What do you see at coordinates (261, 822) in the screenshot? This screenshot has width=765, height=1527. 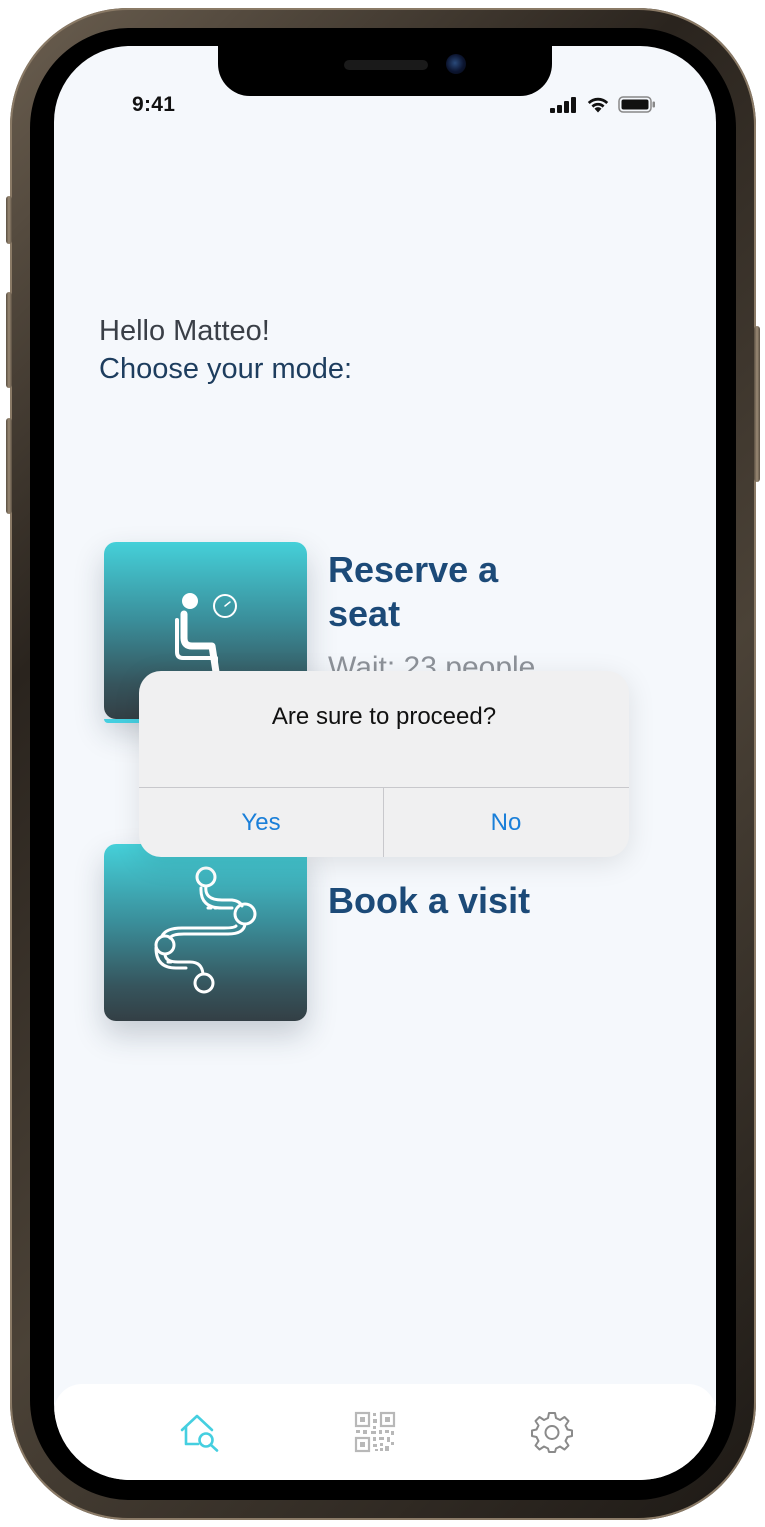 I see `yes-button: Yes` at bounding box center [261, 822].